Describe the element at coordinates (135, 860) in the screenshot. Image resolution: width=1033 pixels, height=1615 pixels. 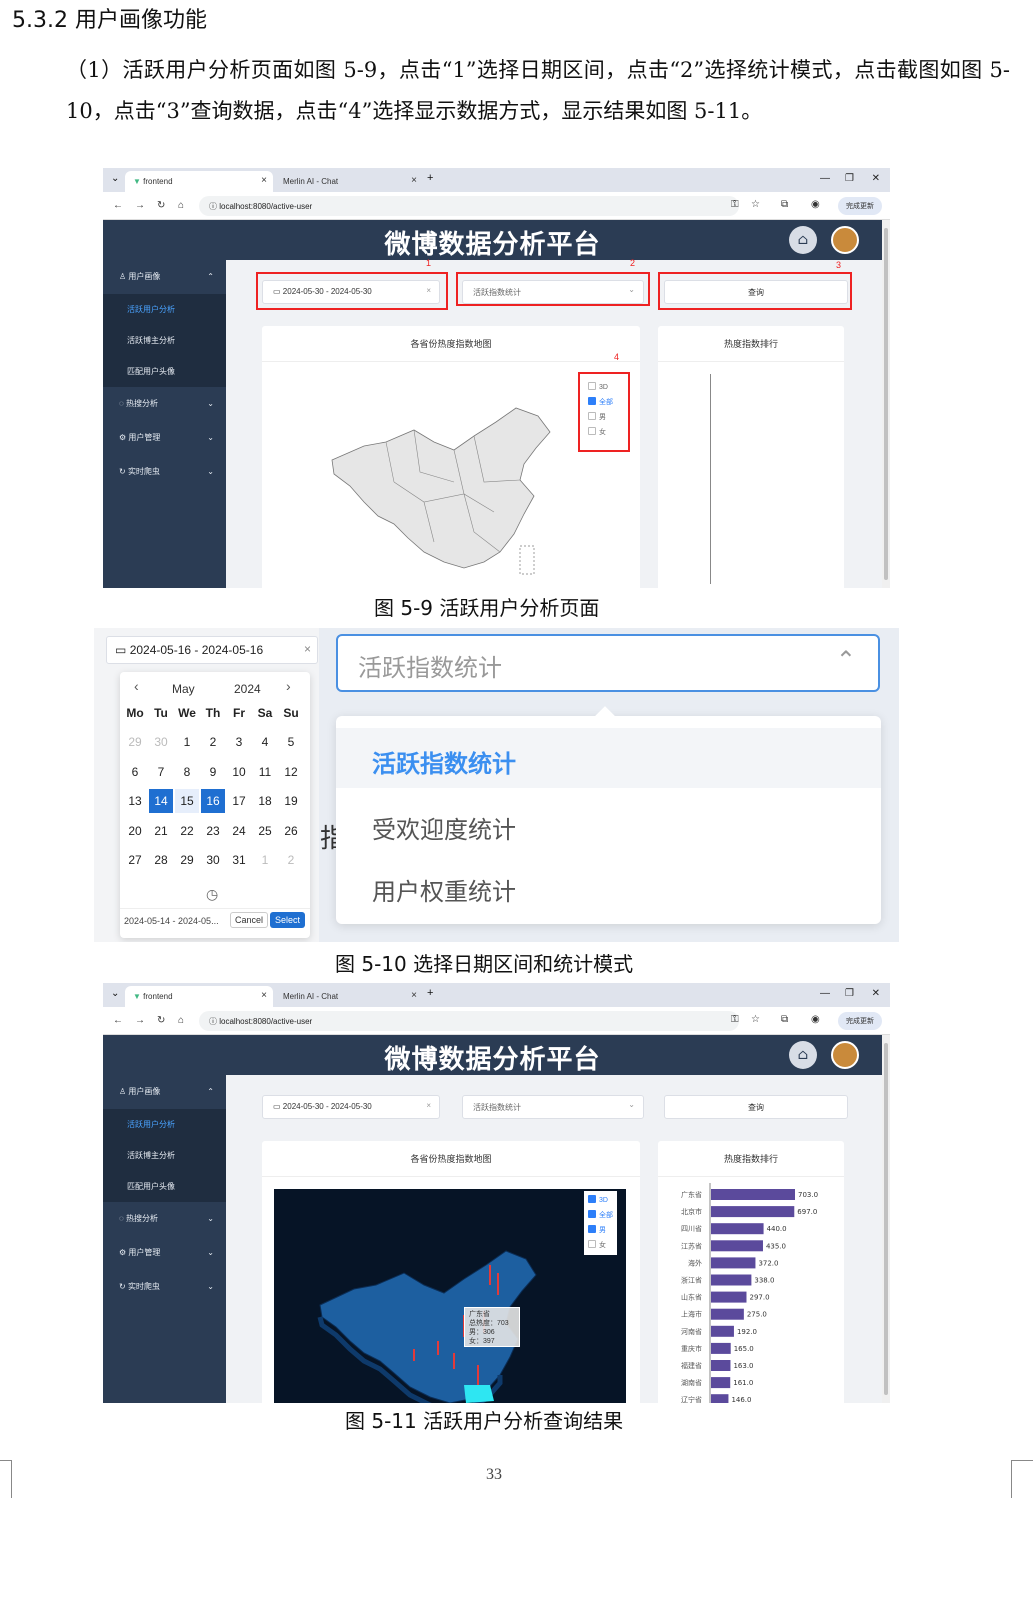
I see `calendar-day: 27` at that location.